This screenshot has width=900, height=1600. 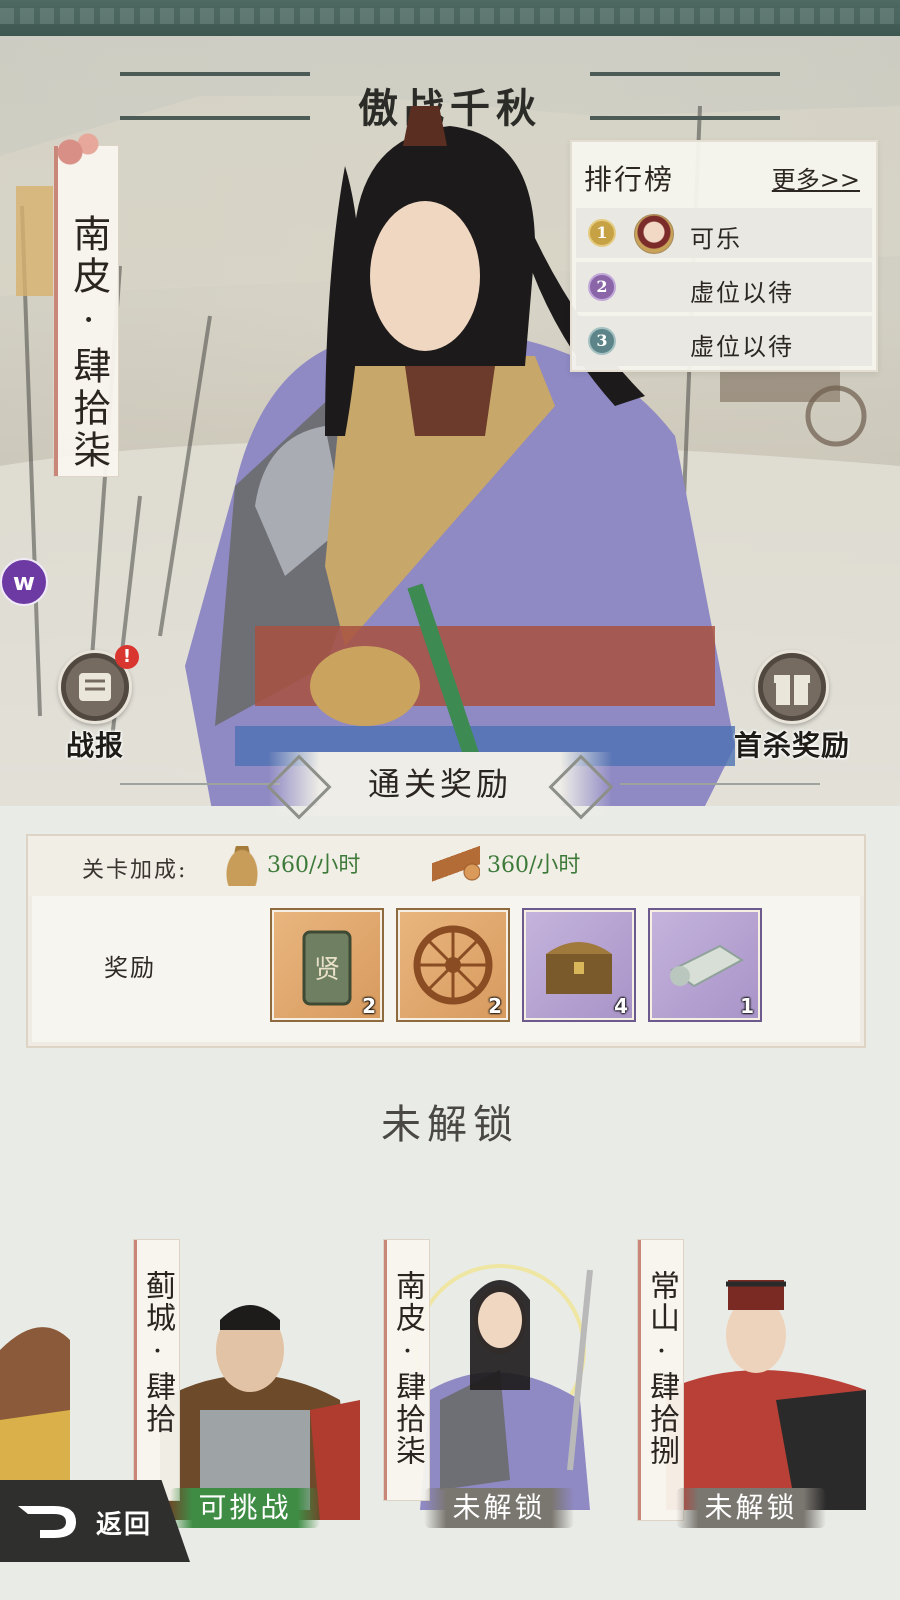 I want to click on grain-bonus-value: 360/小时, so click(x=314, y=865).